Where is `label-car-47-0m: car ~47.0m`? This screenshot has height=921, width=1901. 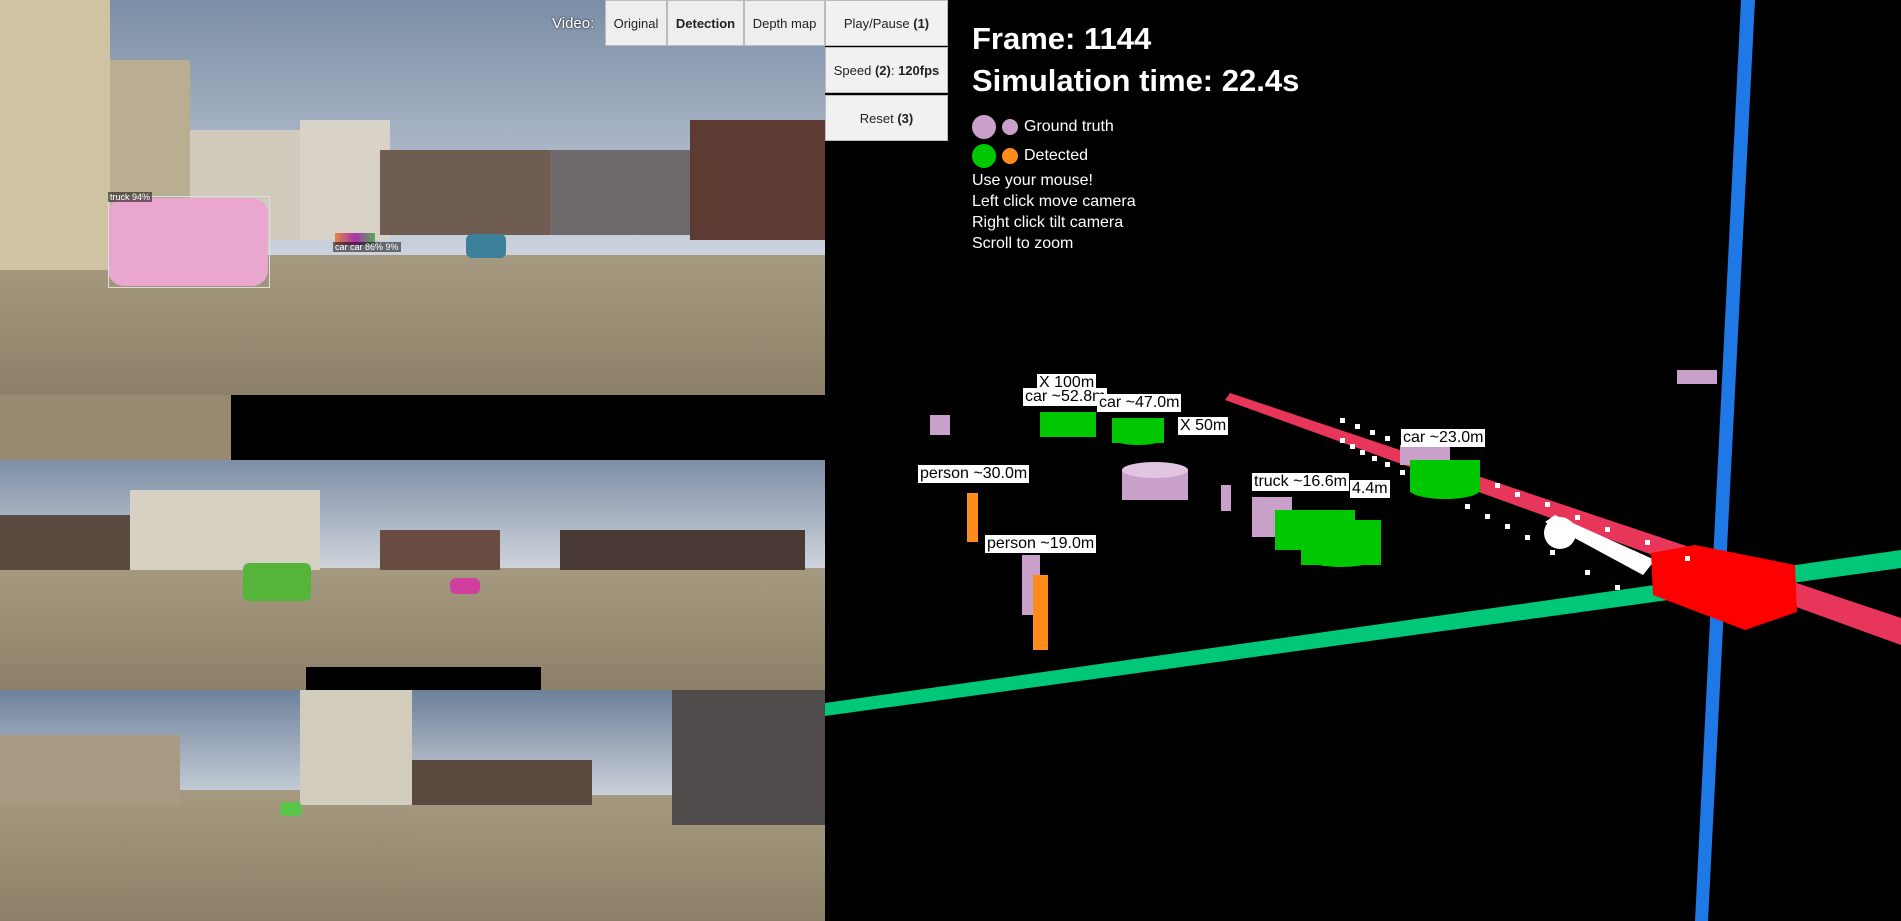
label-car-47-0m: car ~47.0m is located at coordinates (1139, 403).